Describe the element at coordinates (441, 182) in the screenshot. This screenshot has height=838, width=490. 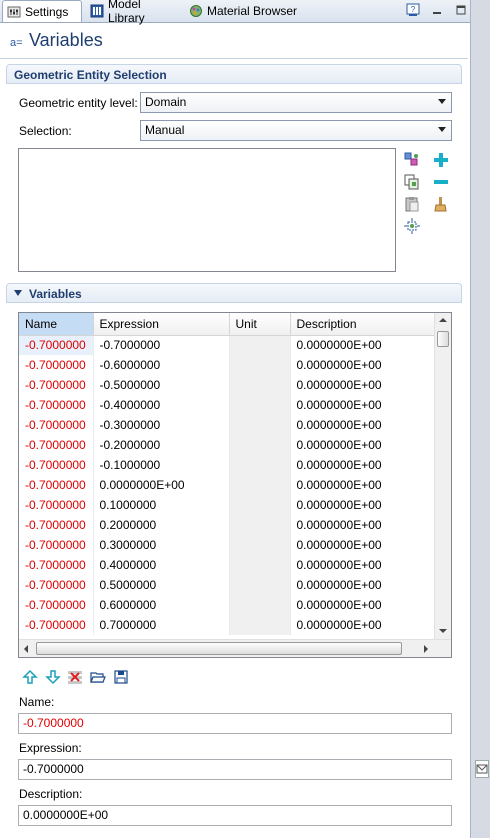
I see `remove-icon` at that location.